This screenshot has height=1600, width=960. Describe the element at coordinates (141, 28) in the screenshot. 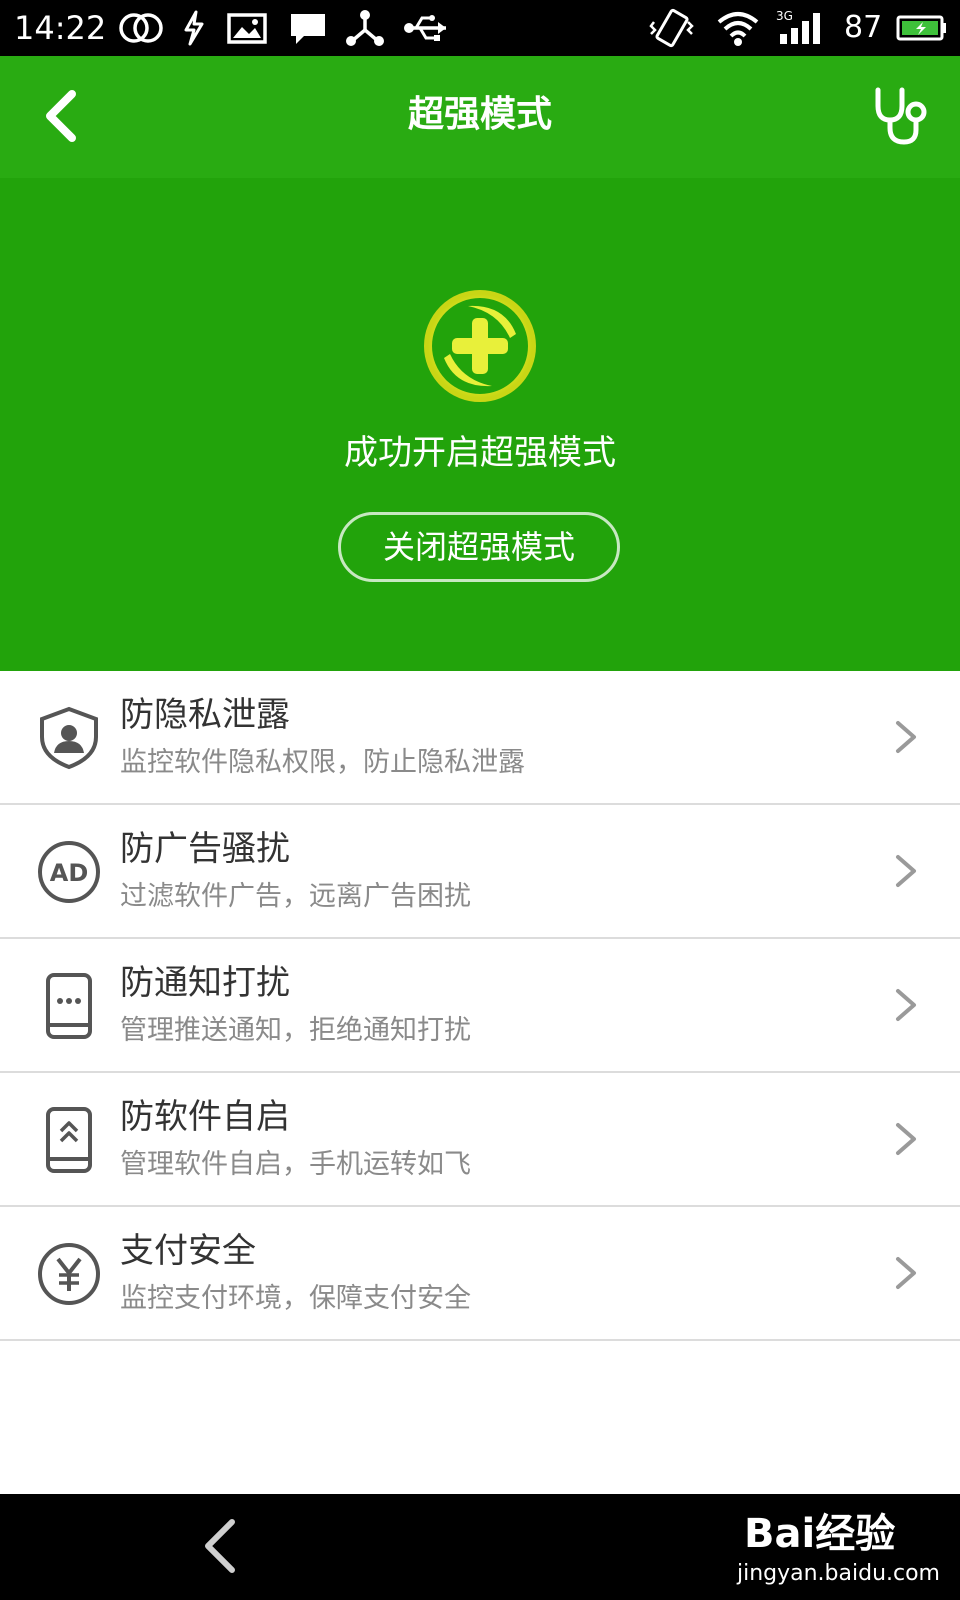

I see `circles-icon` at that location.